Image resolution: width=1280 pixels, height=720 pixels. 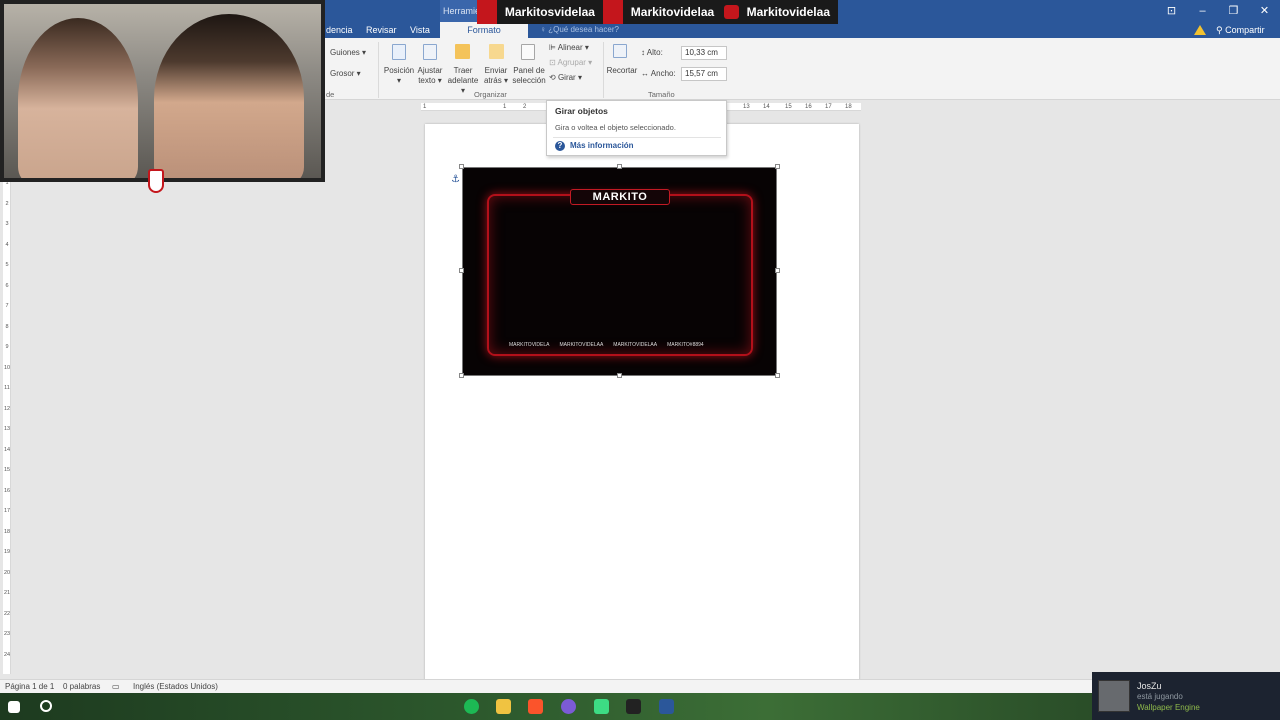 What do you see at coordinates (162, 91) in the screenshot?
I see `webcam-overlay` at bounding box center [162, 91].